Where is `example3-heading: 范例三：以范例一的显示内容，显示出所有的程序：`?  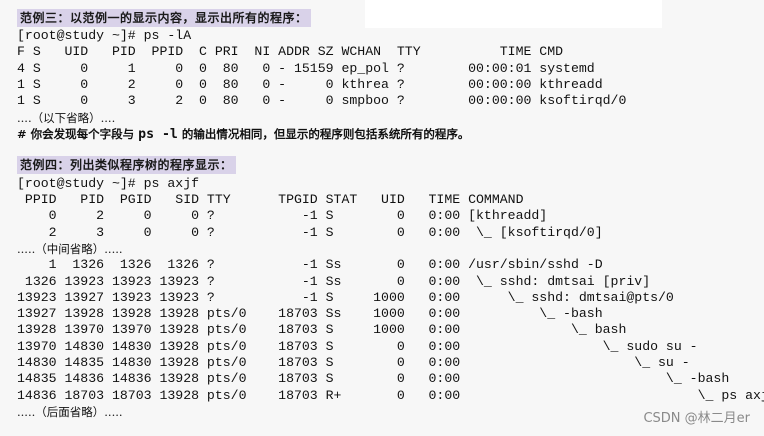 example3-heading: 范例三：以范例一的显示内容，显示出所有的程序： is located at coordinates (164, 18).